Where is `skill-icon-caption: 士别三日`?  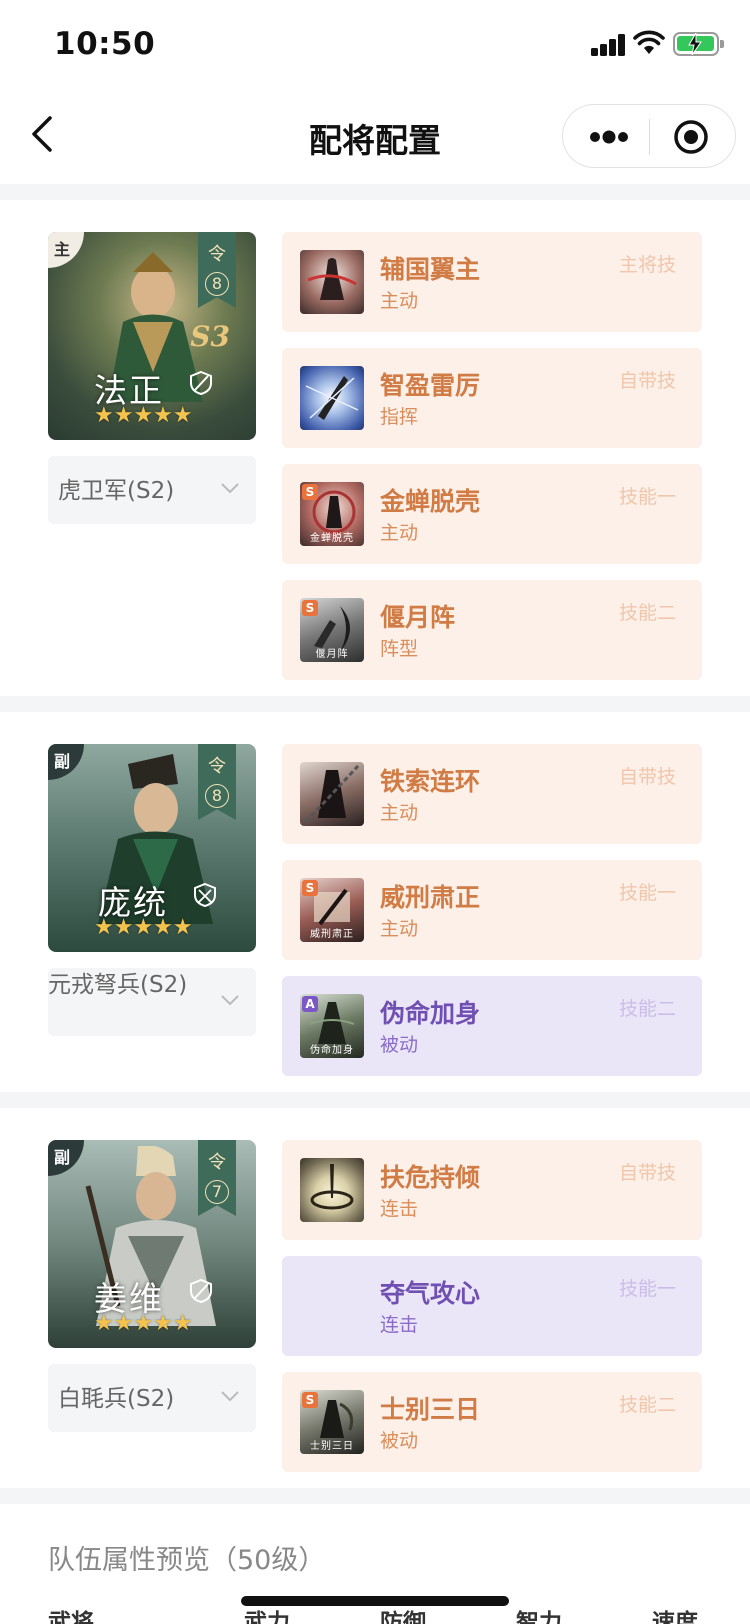 skill-icon-caption: 士别三日 is located at coordinates (332, 1446).